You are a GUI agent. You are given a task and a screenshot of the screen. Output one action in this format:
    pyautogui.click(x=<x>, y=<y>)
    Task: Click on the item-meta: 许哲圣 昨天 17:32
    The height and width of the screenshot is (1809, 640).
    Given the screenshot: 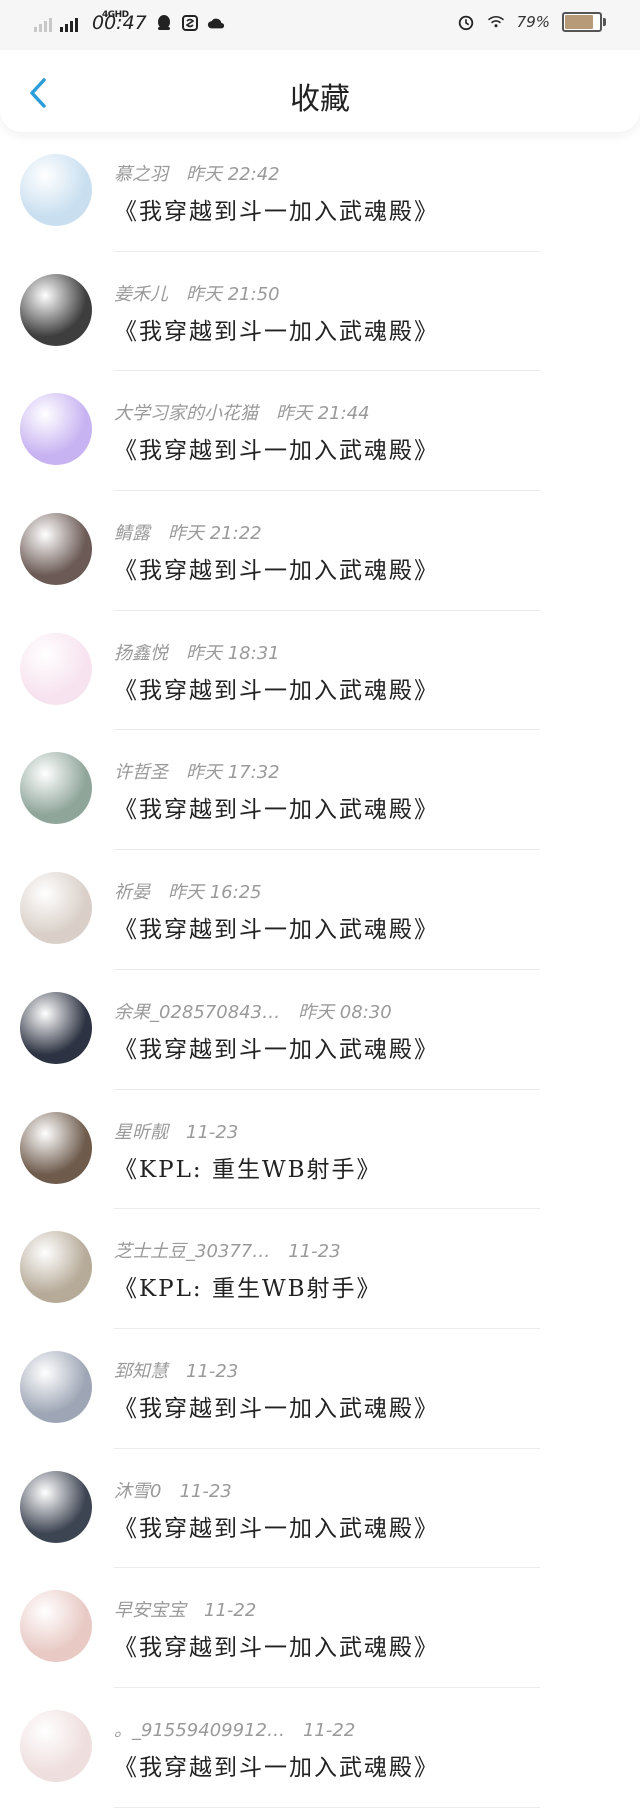 What is the action you would take?
    pyautogui.click(x=197, y=771)
    